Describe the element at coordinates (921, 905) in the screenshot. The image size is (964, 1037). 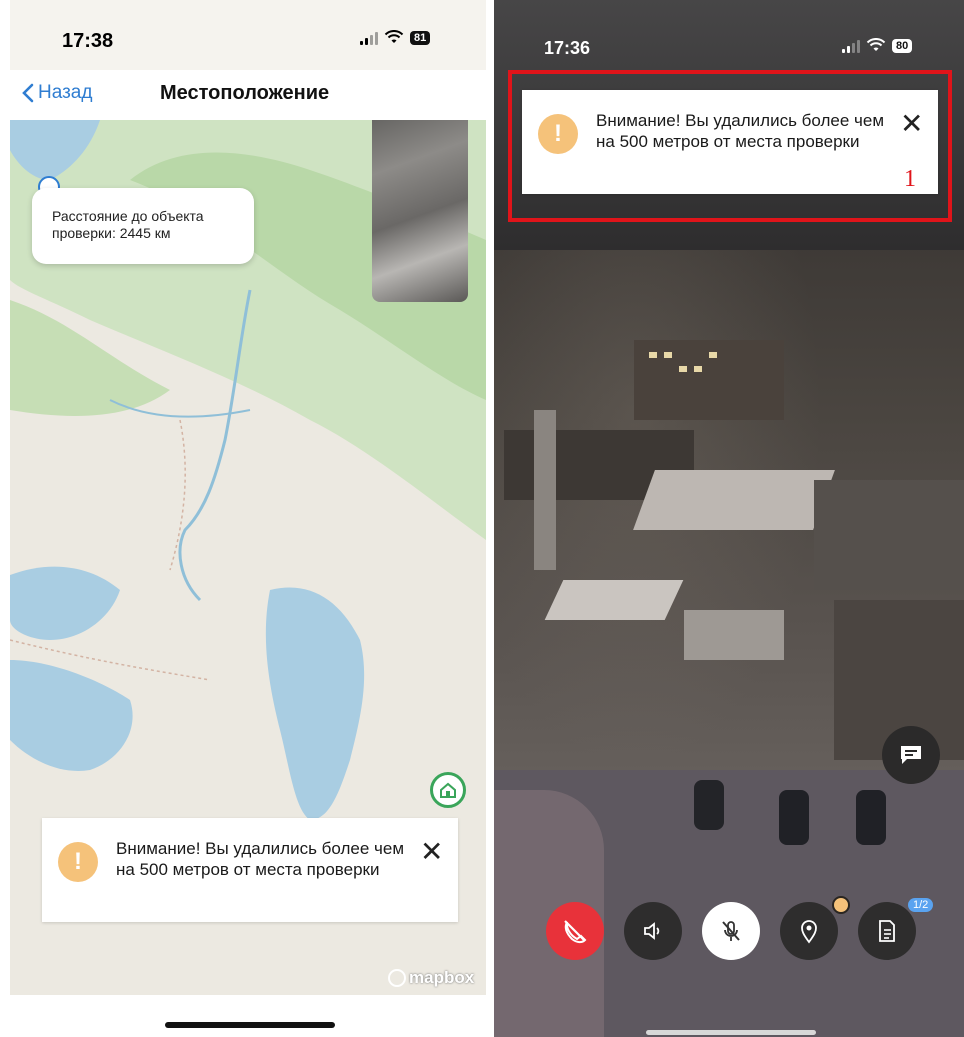
I see `document-count-badge: 1/2` at that location.